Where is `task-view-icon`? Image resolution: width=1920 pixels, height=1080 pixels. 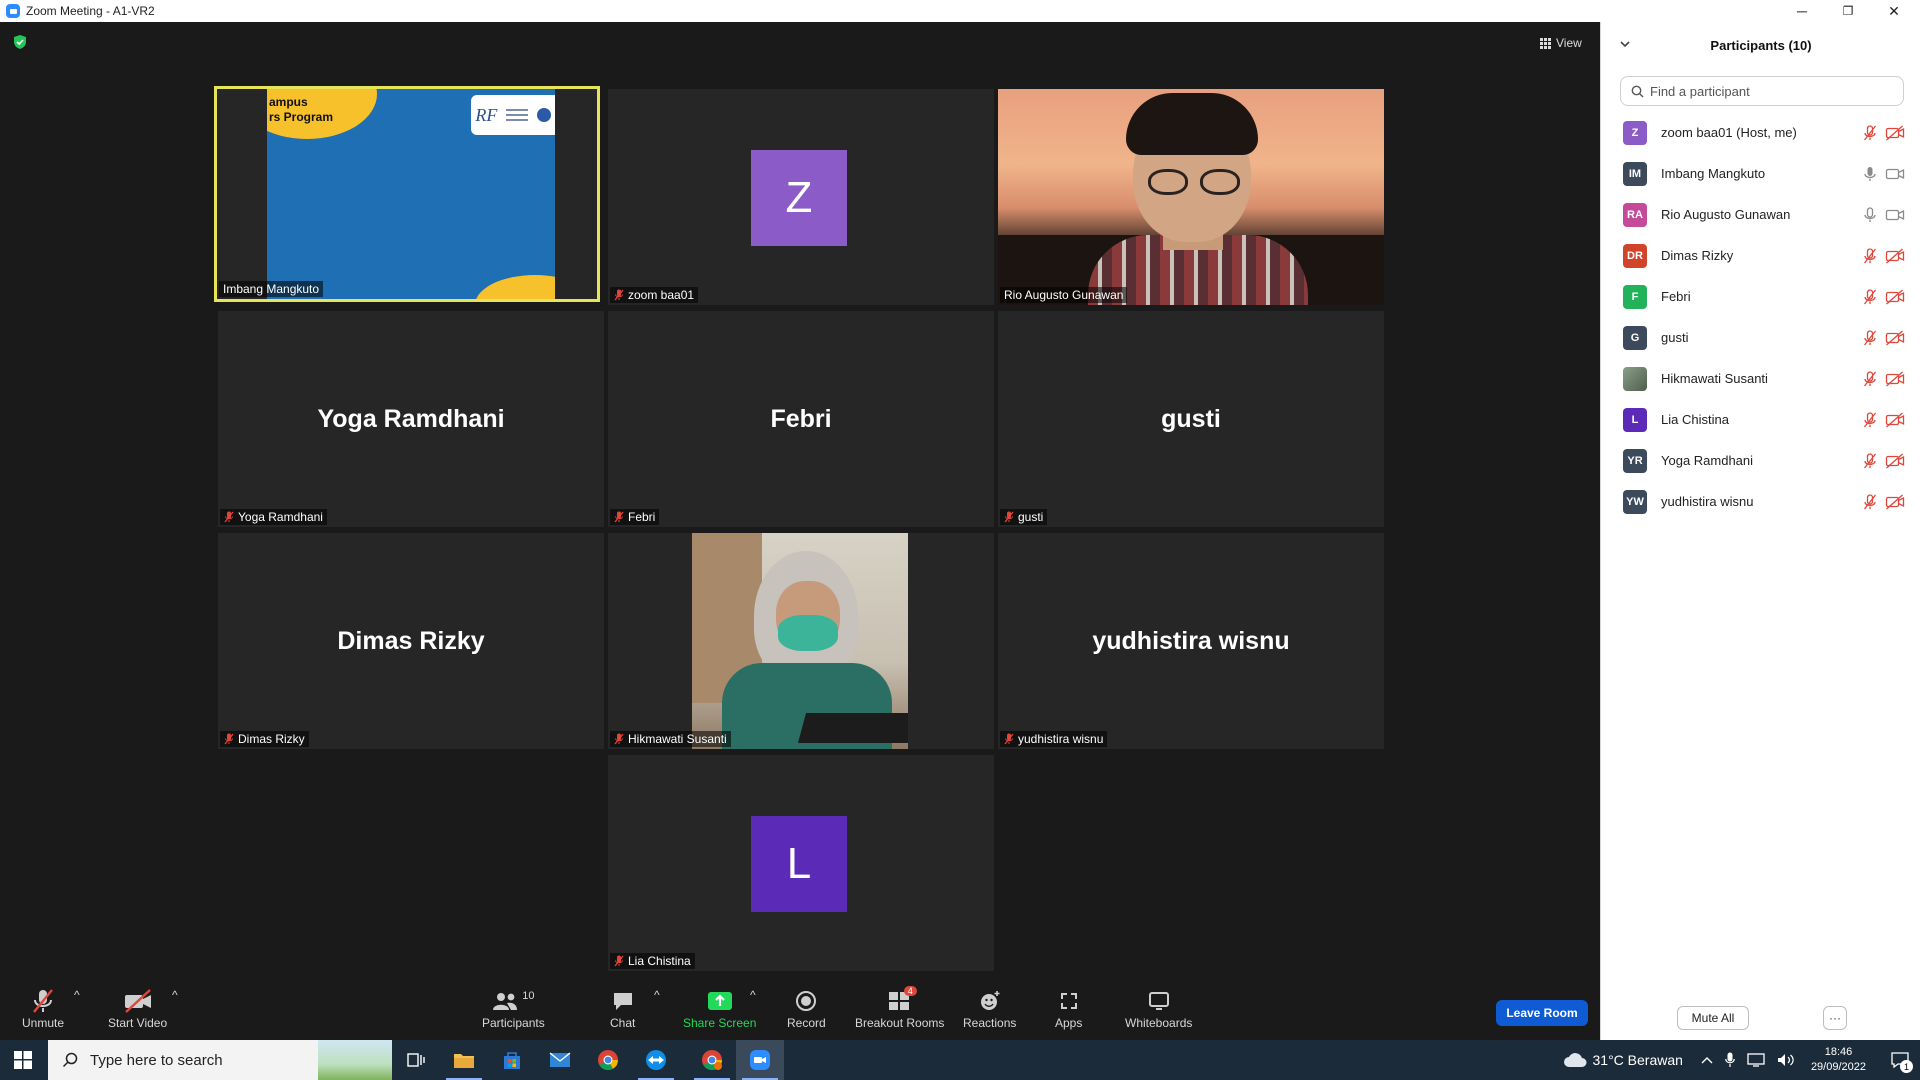
task-view-icon is located at coordinates (416, 1060).